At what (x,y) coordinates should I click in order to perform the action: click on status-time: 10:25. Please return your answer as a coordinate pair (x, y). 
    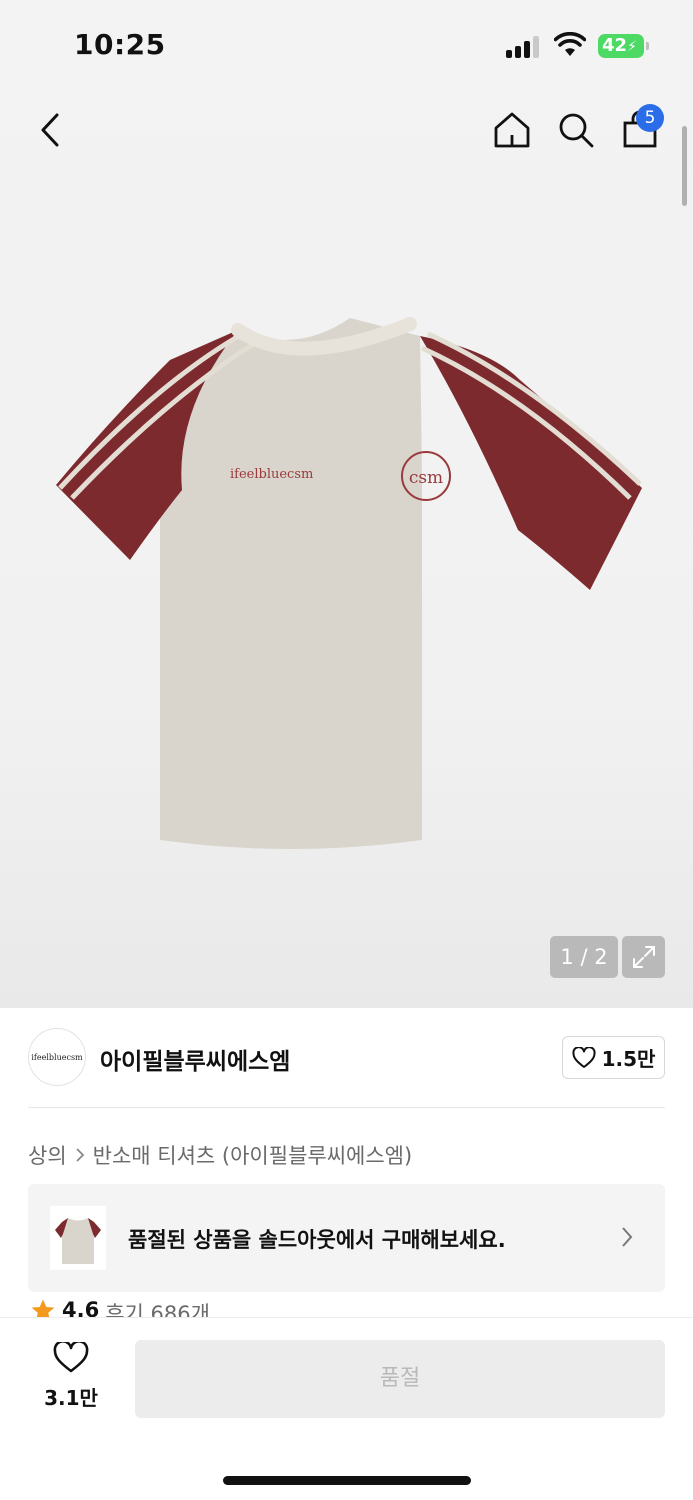
    Looking at the image, I should click on (120, 44).